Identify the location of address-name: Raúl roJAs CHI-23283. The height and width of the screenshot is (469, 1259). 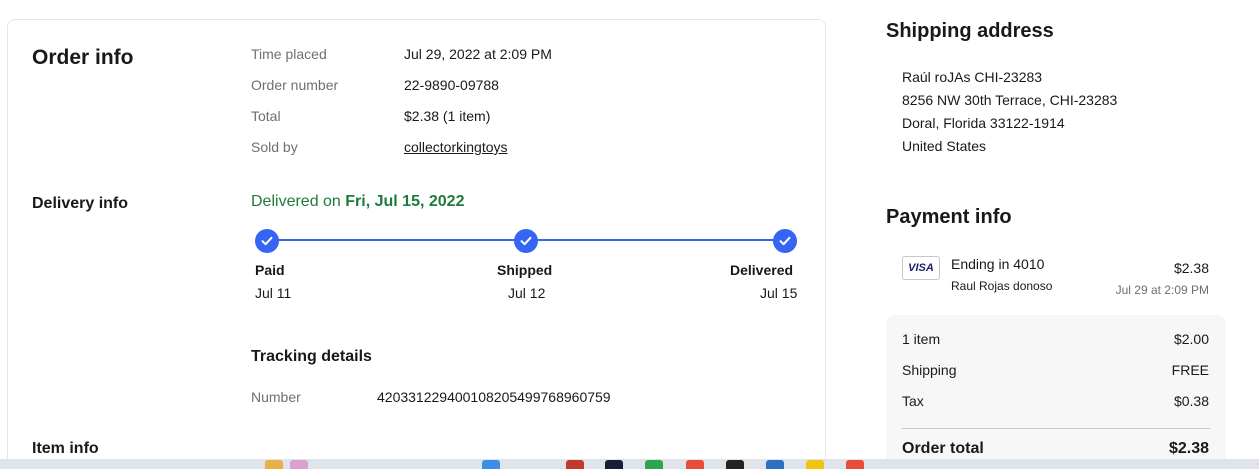
(972, 77).